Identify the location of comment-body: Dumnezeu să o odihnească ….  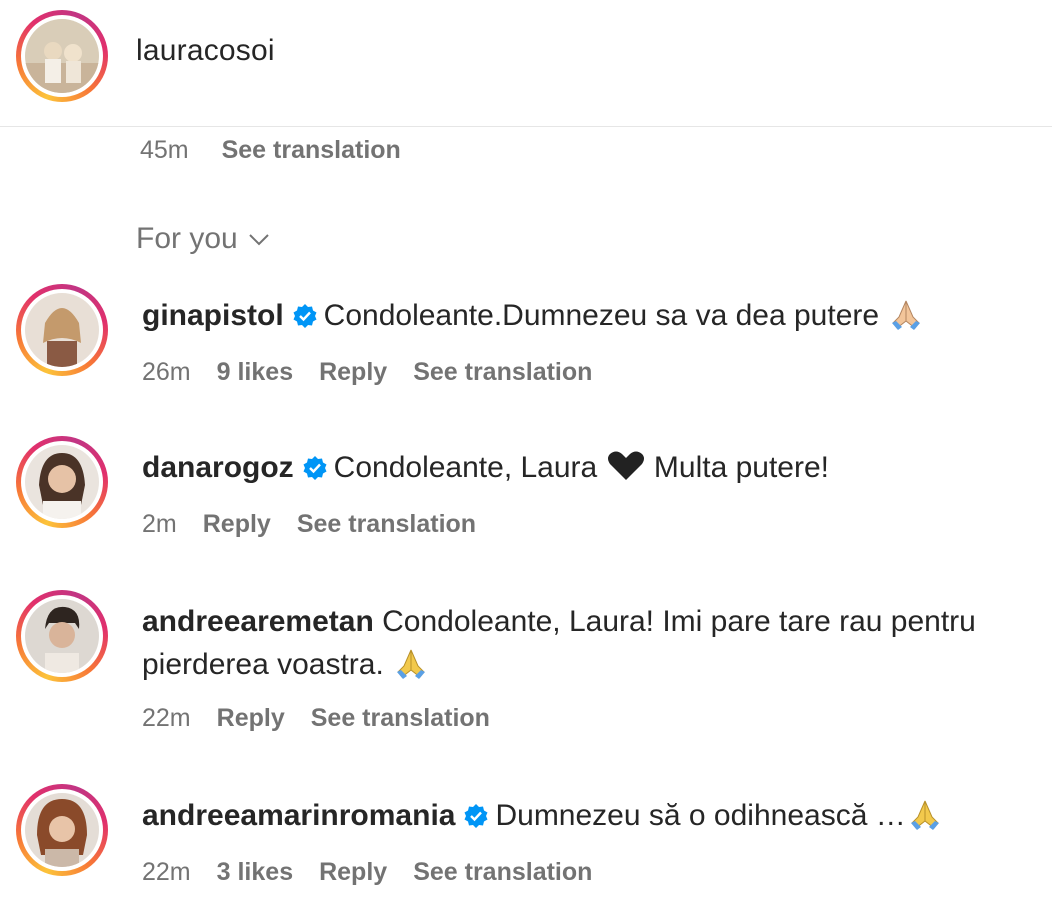
(700, 815).